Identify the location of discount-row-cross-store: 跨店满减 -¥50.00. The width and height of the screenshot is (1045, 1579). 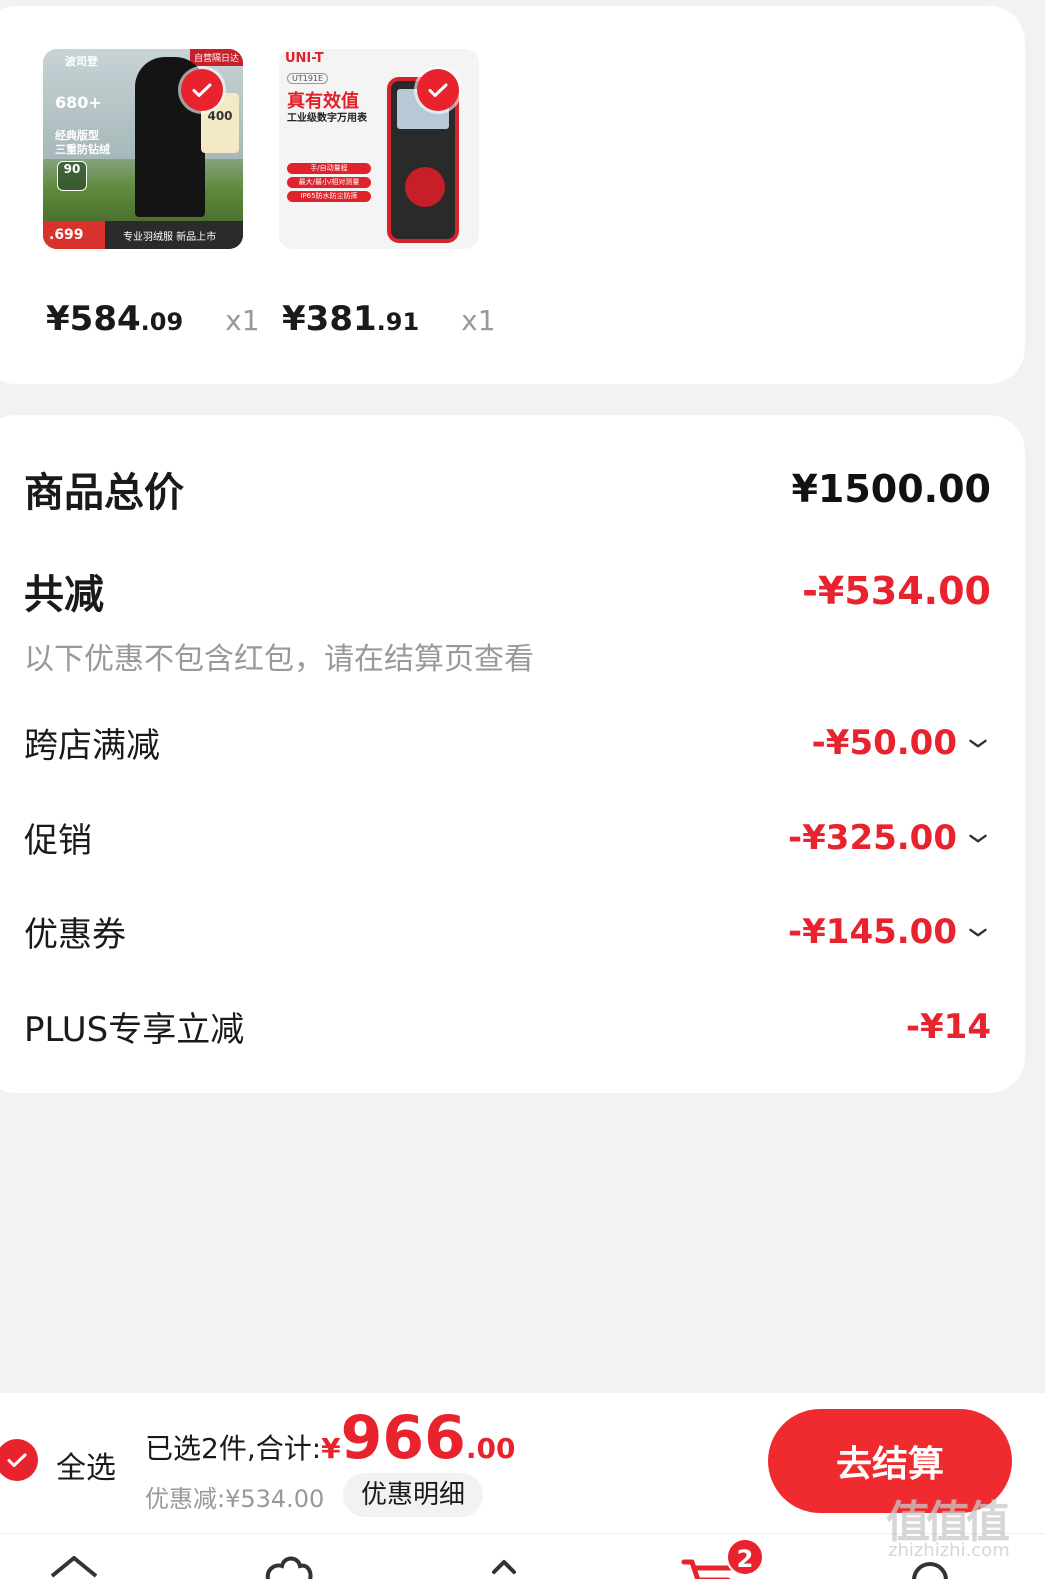
(507, 742).